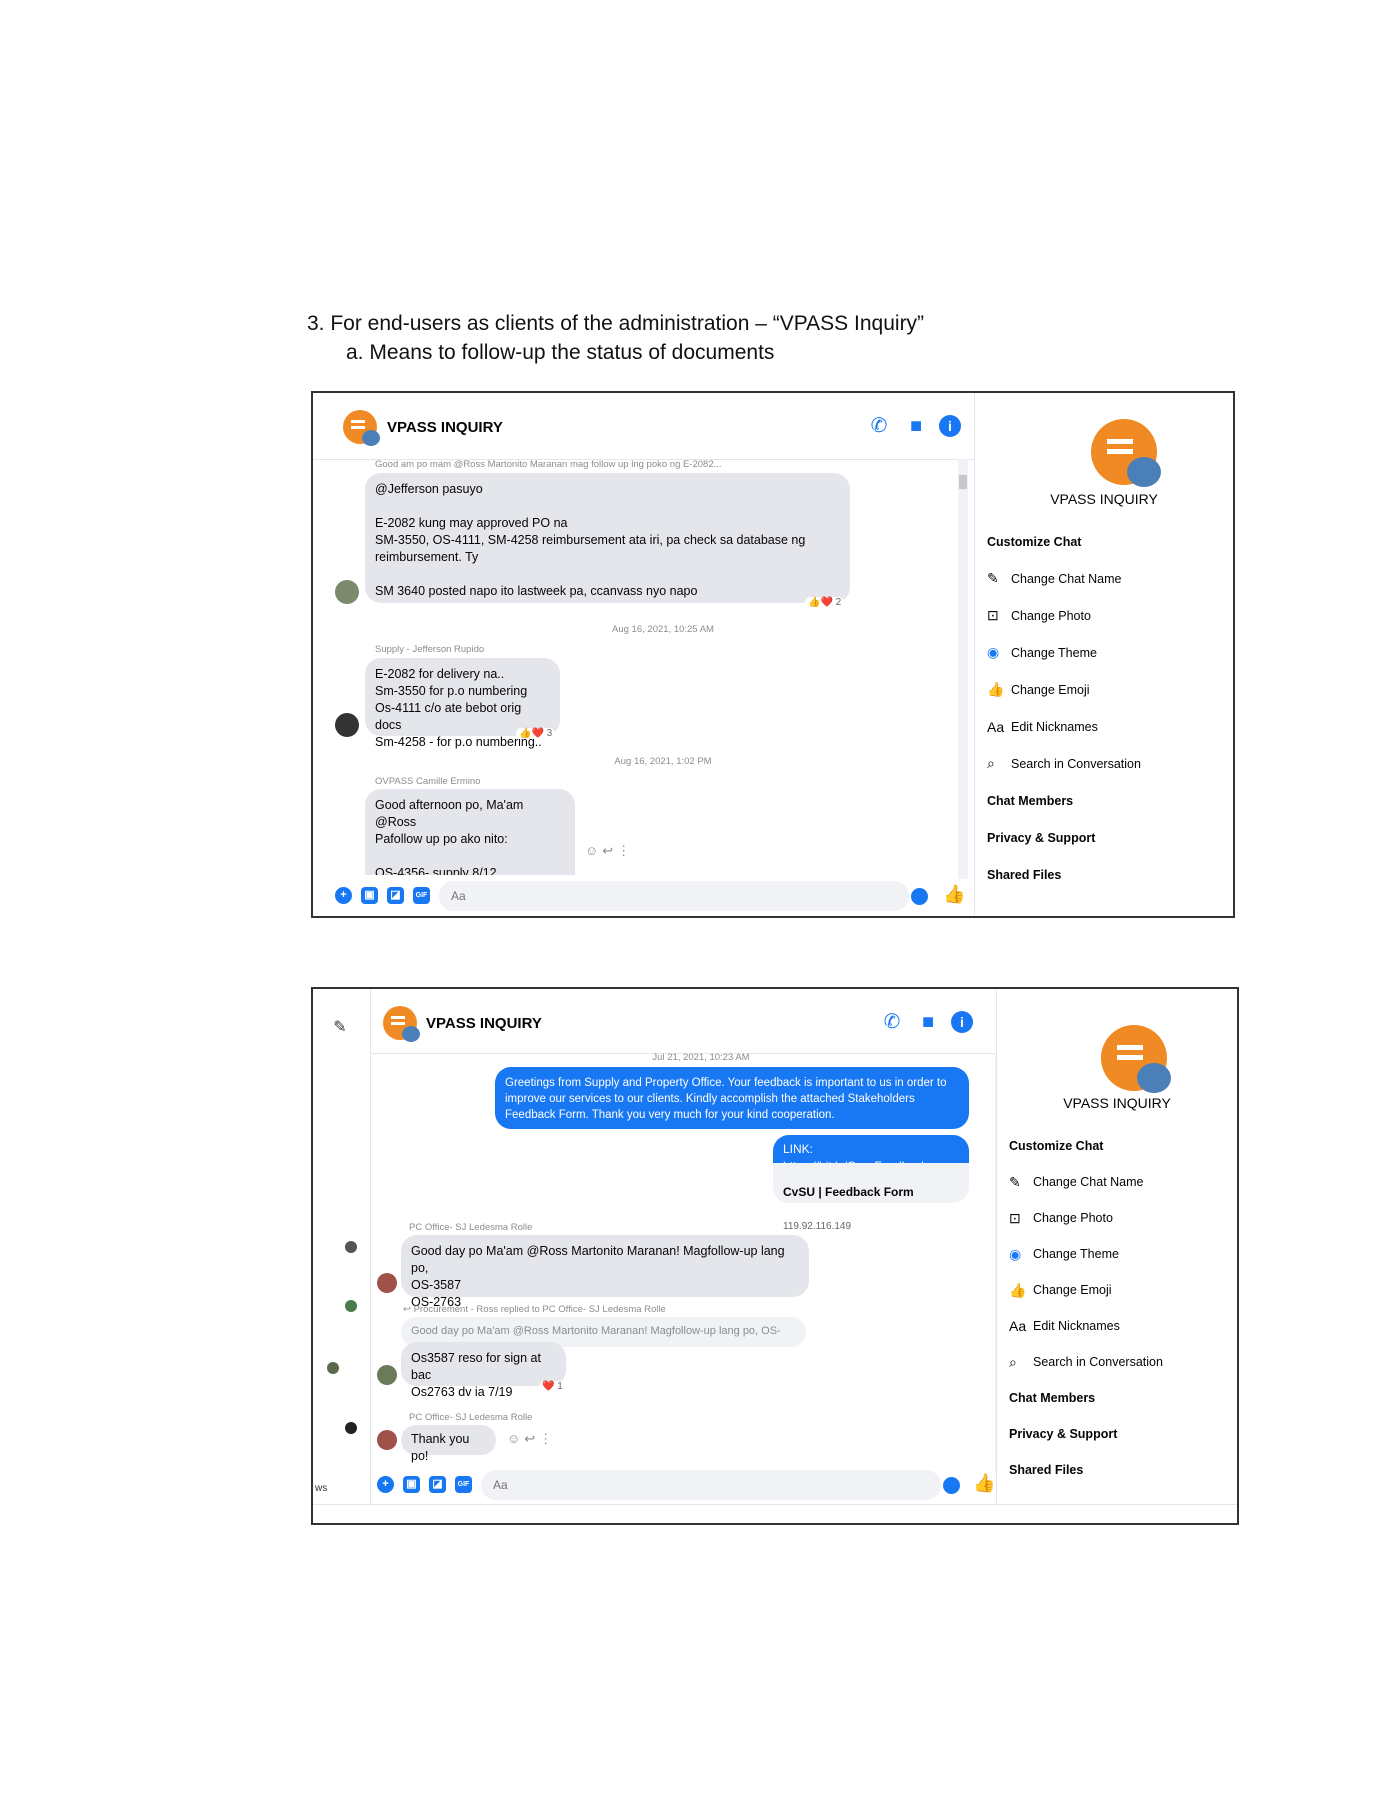 This screenshot has height=1800, width=1390. What do you see at coordinates (1018, 1289) in the screenshot?
I see `thumbs-up-icon: 👍` at bounding box center [1018, 1289].